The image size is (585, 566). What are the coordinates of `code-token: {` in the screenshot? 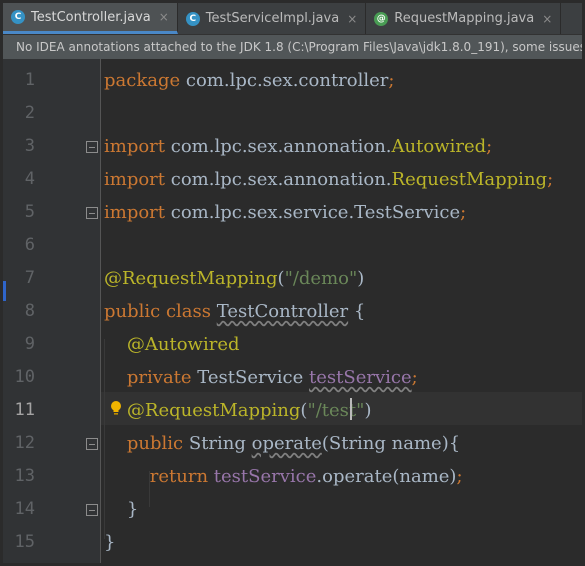 It's located at (357, 311).